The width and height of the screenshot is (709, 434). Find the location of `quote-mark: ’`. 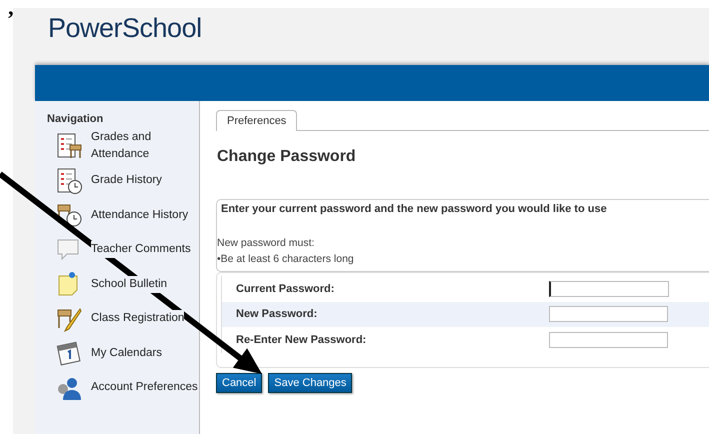

quote-mark: ’ is located at coordinates (10, 19).